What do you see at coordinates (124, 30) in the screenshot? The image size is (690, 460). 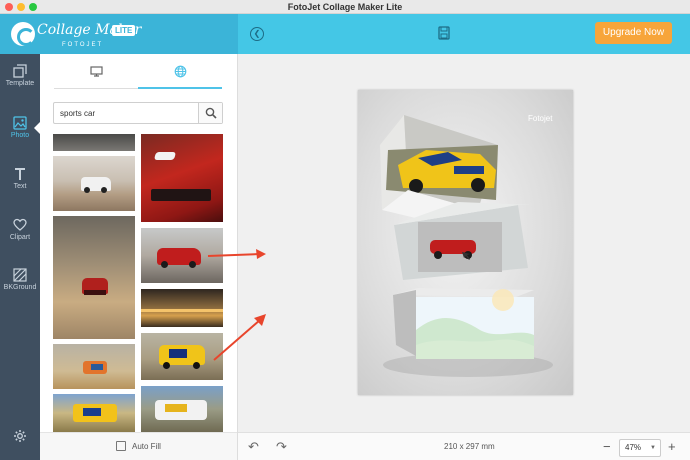 I see `edition-badge: LITE` at bounding box center [124, 30].